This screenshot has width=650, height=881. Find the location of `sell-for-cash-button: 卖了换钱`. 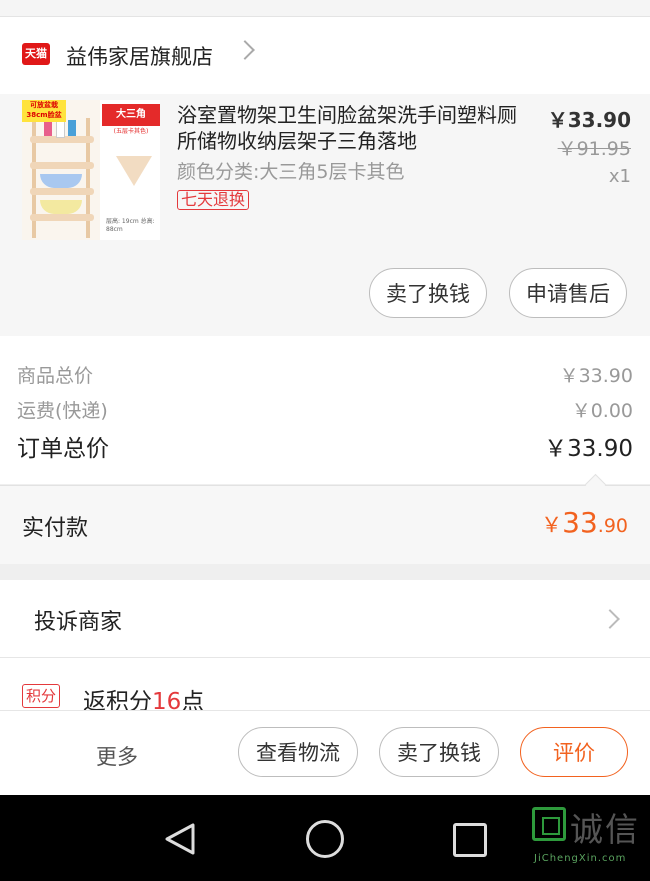

sell-for-cash-button: 卖了换钱 is located at coordinates (428, 293).